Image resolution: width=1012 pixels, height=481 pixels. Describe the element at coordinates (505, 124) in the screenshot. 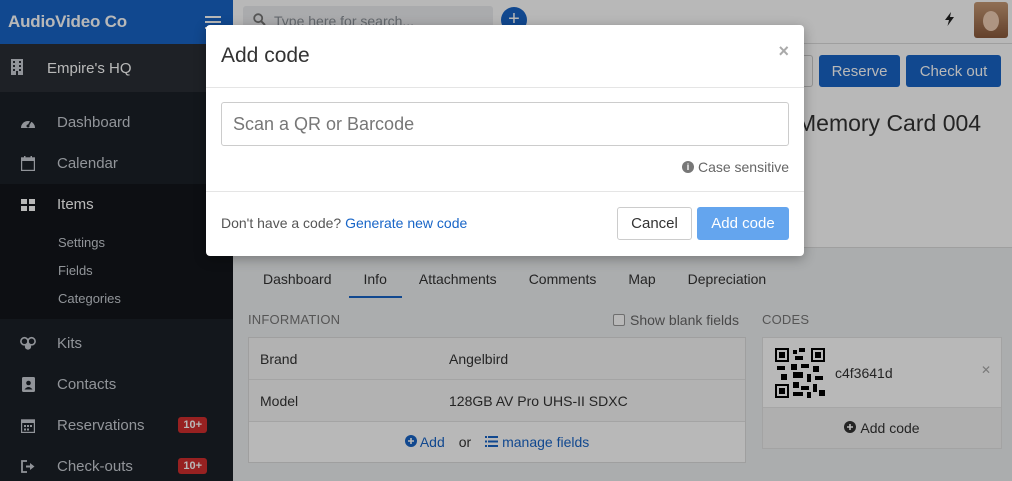

I see `code-input` at that location.